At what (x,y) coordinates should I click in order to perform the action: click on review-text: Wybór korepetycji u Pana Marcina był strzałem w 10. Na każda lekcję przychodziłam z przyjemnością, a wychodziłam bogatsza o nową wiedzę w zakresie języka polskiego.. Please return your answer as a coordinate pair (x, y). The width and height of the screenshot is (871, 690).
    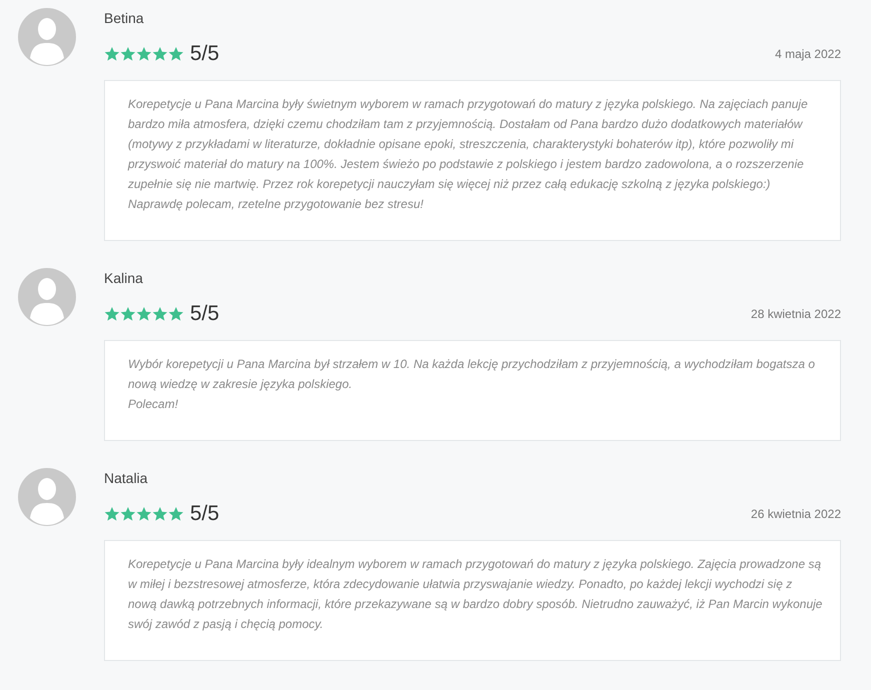
    Looking at the image, I should click on (472, 374).